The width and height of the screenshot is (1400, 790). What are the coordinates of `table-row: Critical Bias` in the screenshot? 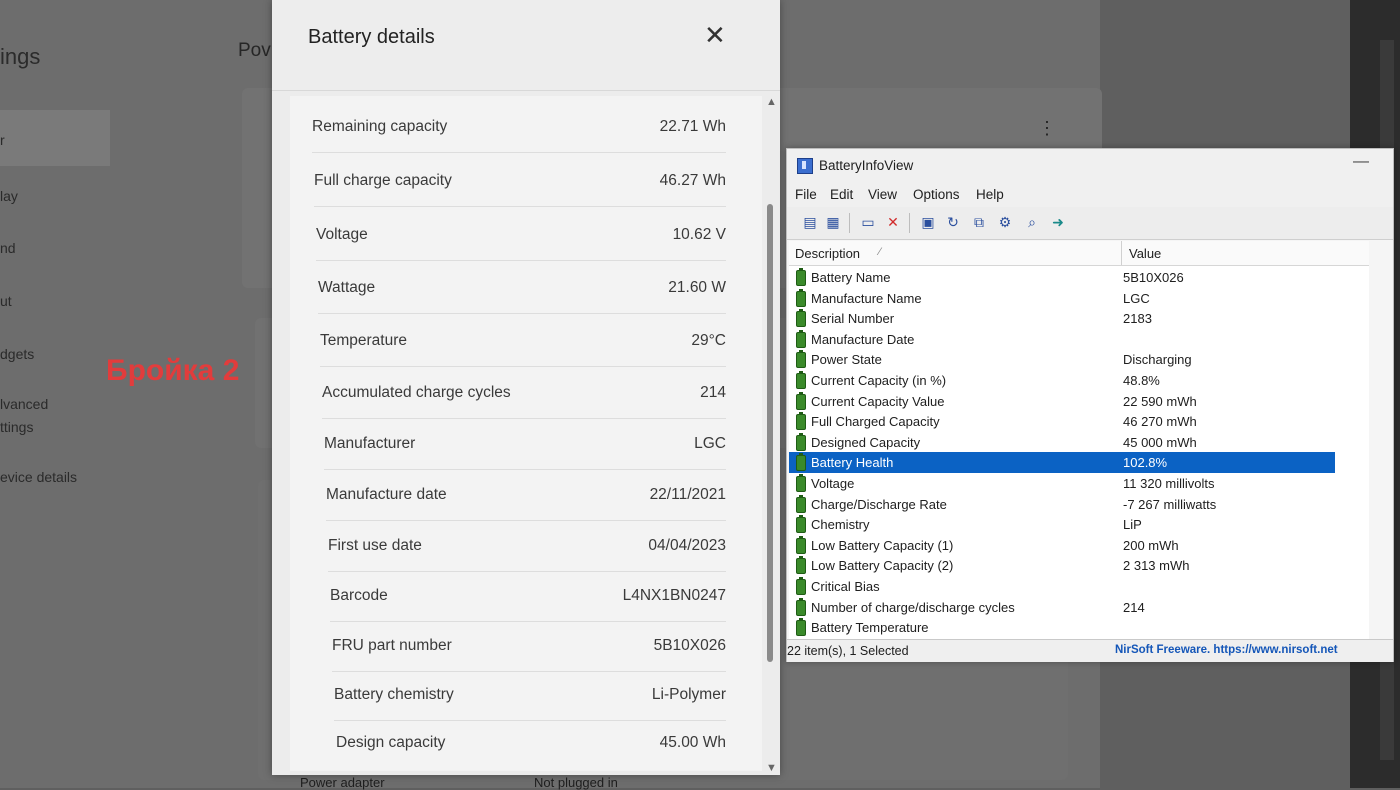 It's located at (1062, 586).